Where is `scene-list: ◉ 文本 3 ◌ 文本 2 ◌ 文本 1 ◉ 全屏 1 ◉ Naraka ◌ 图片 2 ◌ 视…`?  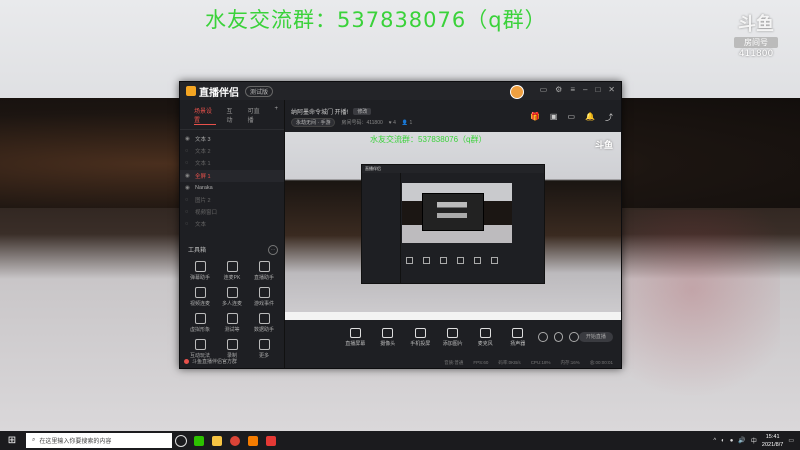
scene-list: ◉ 文本 3 ◌ 文本 2 ◌ 文本 1 ◉ 全屏 1 ◉ Naraka ◌ 图片 2 ◌ 视… is located at coordinates (232, 180).